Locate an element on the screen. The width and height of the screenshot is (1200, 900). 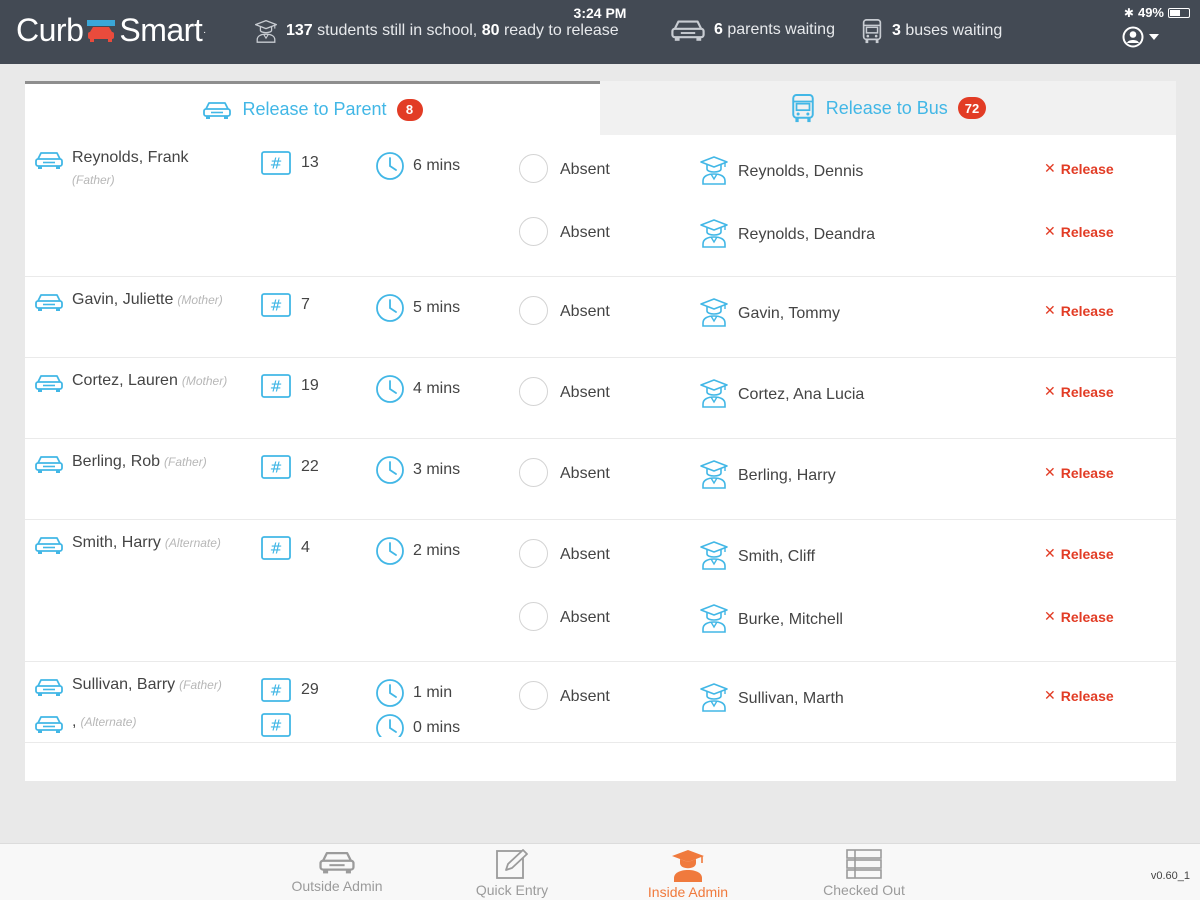
nav-quick-entry-label: Quick Entry is located at coordinates (512, 890).